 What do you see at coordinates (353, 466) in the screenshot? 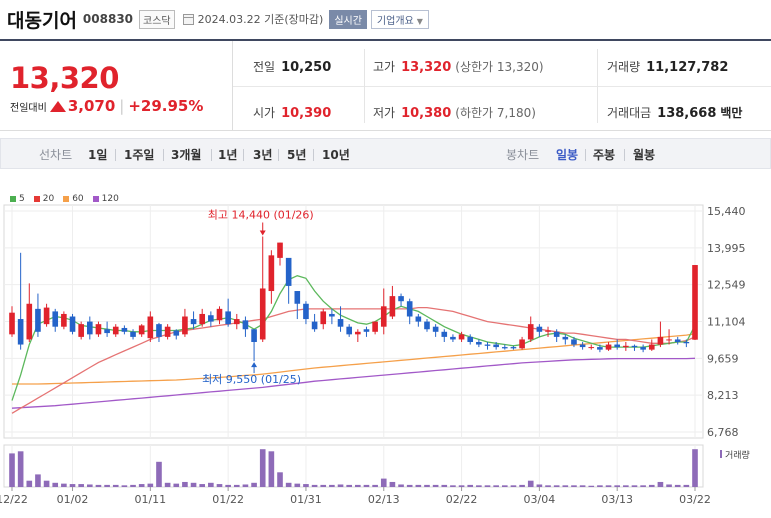
I see `volume-plot-frame` at bounding box center [353, 466].